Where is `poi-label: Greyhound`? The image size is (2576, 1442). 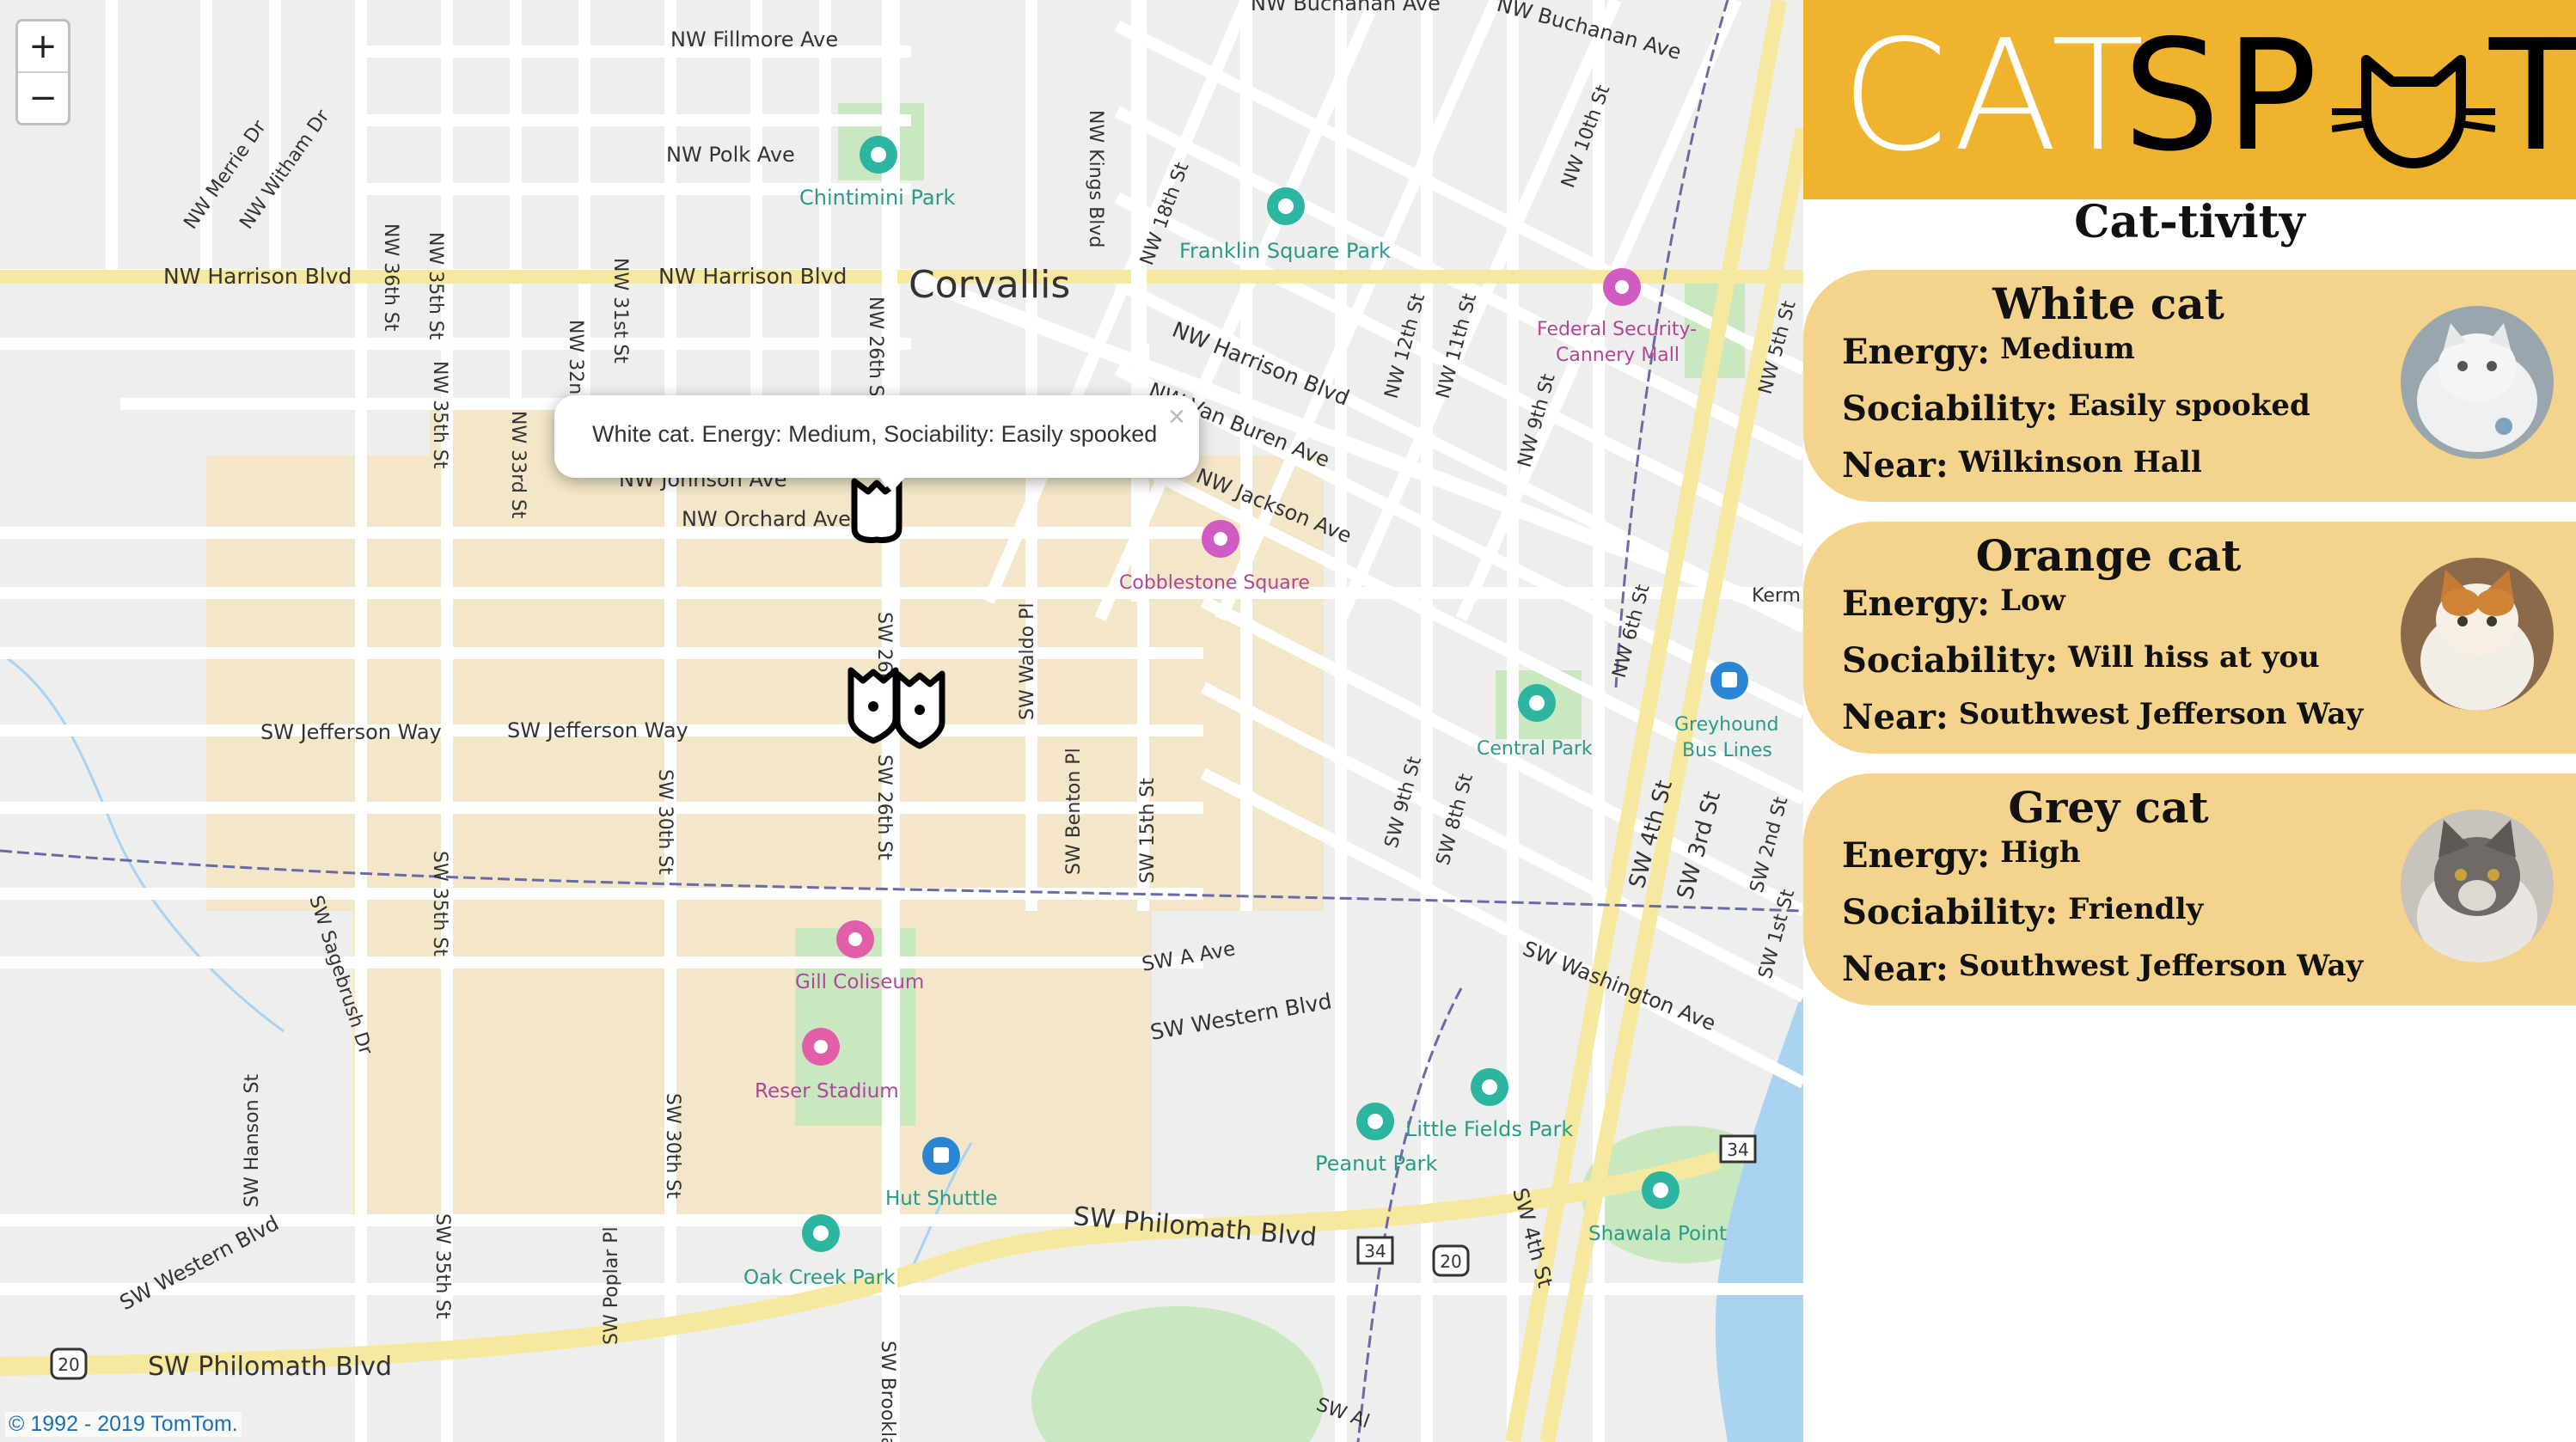
poi-label: Greyhound is located at coordinates (1726, 725).